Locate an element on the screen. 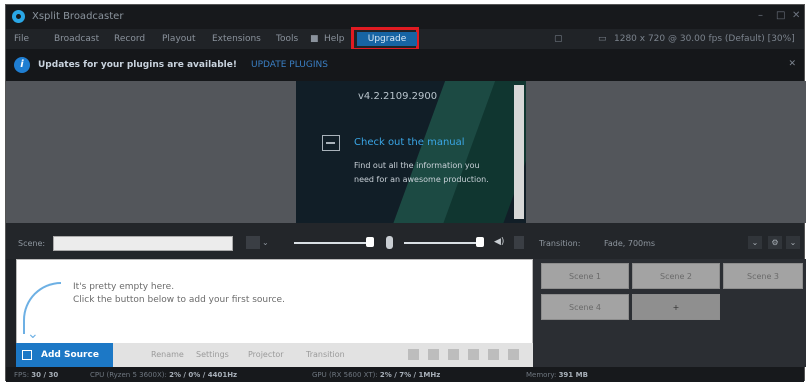 The height and width of the screenshot is (385, 809). memory-label: Memory: is located at coordinates (541, 375).